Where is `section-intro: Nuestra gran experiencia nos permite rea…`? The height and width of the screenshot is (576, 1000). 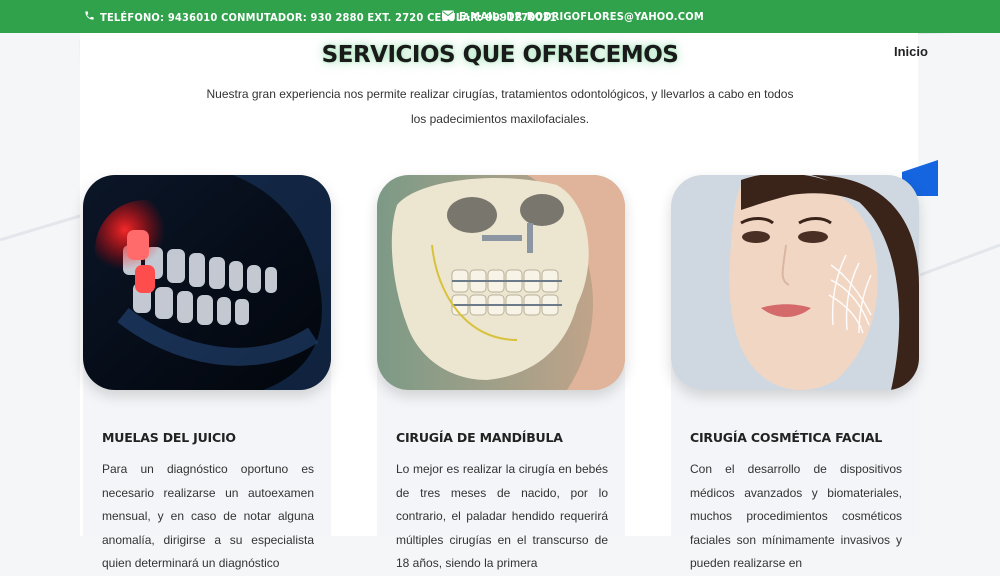
section-intro: Nuestra gran experiencia nos permite rea… is located at coordinates (500, 106).